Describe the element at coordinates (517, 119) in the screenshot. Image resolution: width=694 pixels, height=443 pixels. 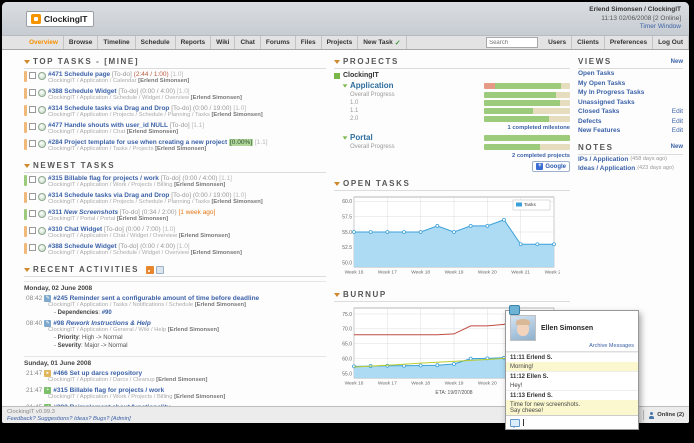
I see `progress-segment` at that location.